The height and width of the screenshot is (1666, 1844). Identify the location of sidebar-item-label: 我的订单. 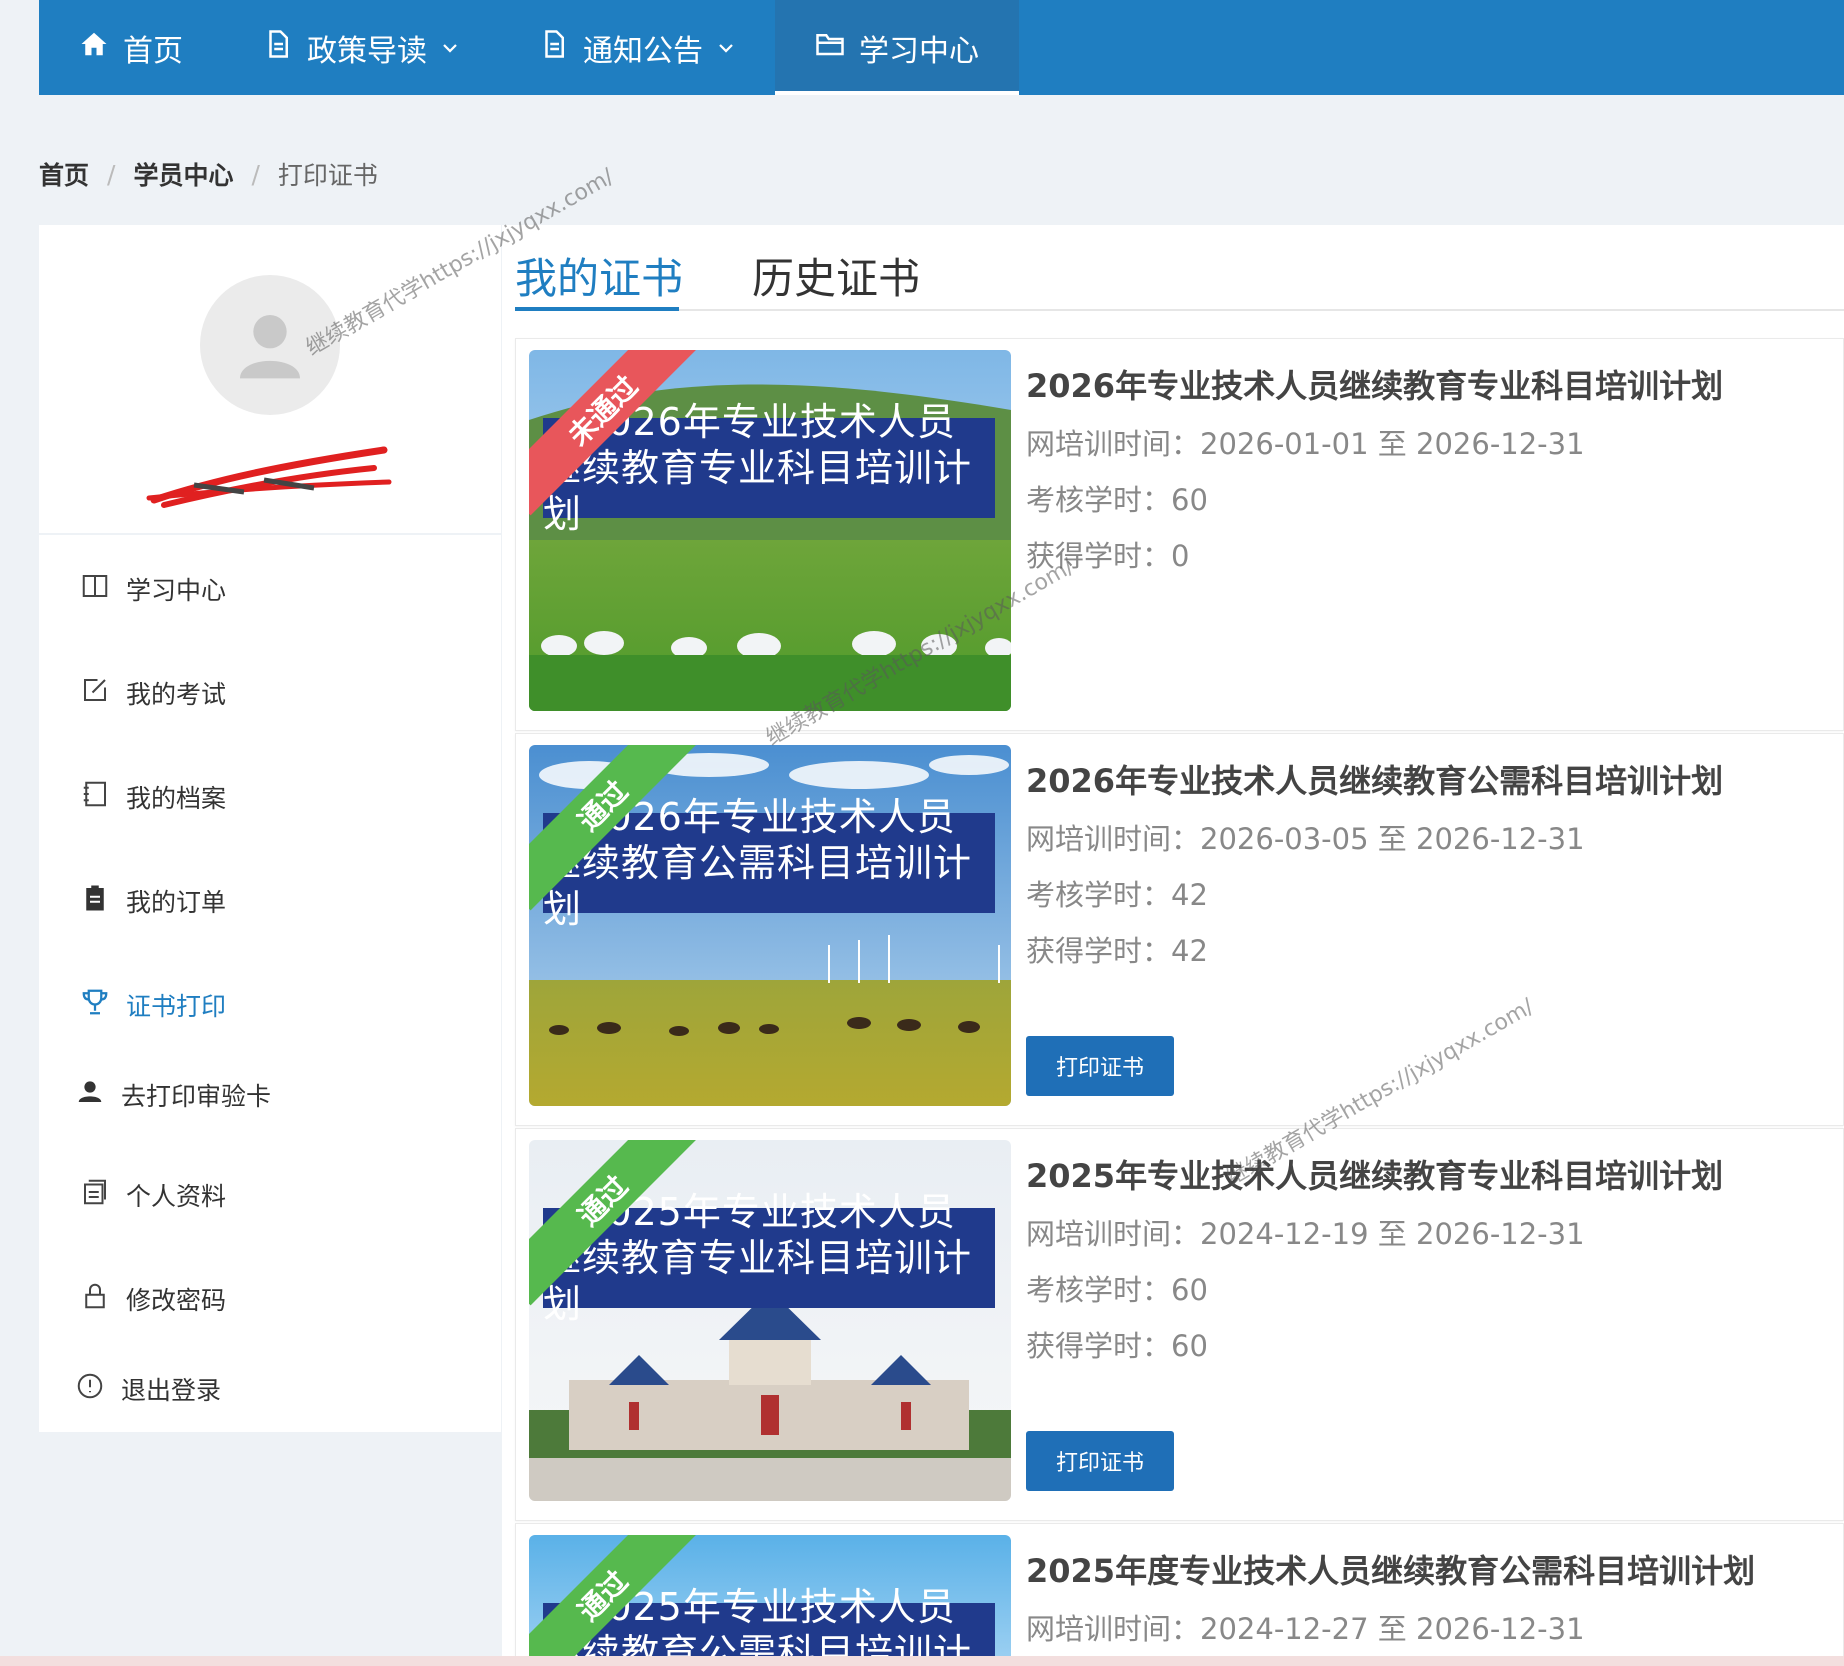
(176, 902).